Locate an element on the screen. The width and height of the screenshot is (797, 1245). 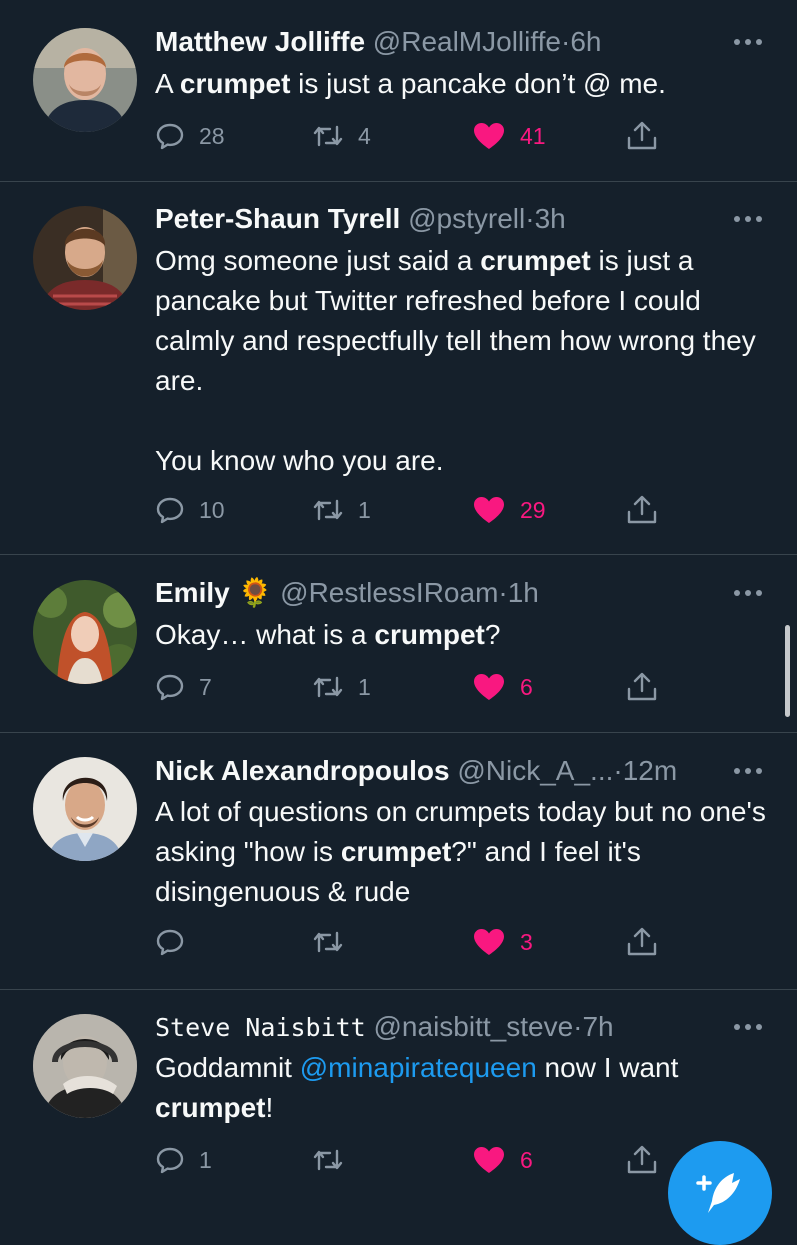
retweet-button: 4 is located at coordinates (341, 136).